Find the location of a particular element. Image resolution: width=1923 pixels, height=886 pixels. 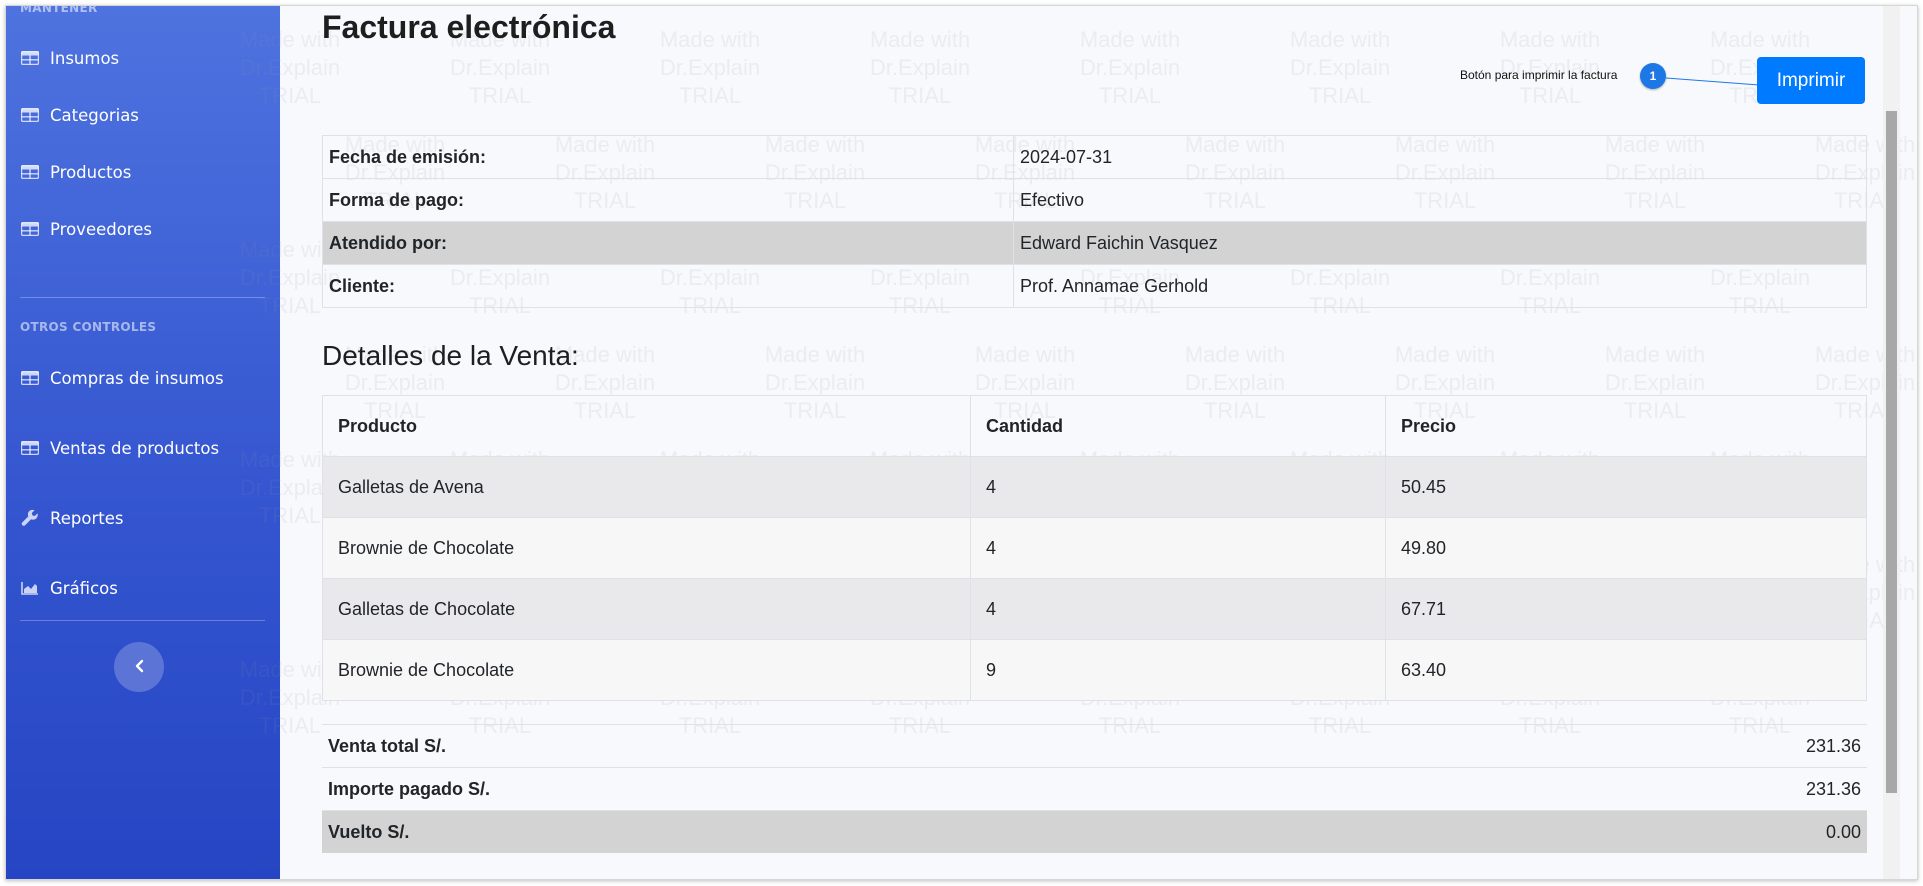

info-label: Atendido por: is located at coordinates (668, 243).